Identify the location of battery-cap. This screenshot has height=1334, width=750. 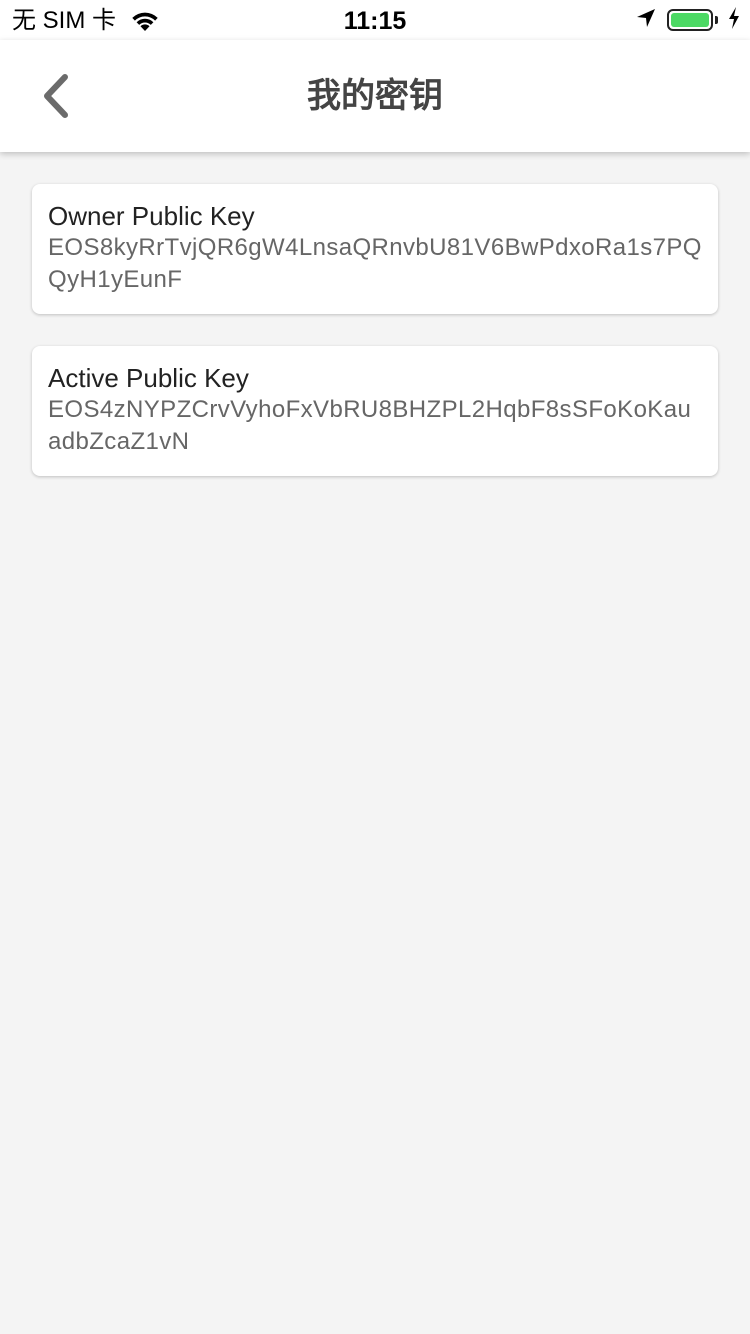
(716, 20).